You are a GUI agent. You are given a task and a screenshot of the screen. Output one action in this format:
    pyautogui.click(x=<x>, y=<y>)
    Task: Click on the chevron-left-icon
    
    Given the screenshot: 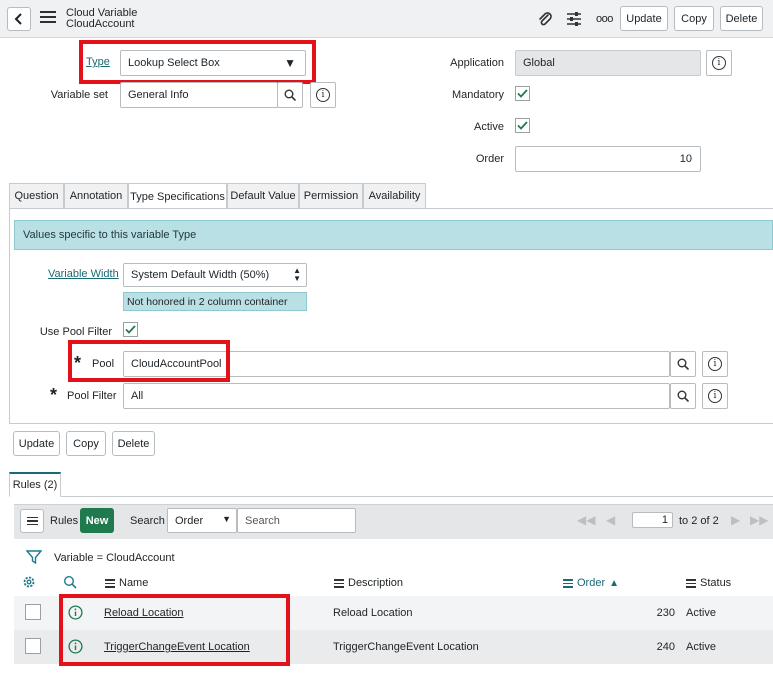 What is the action you would take?
    pyautogui.click(x=18, y=19)
    